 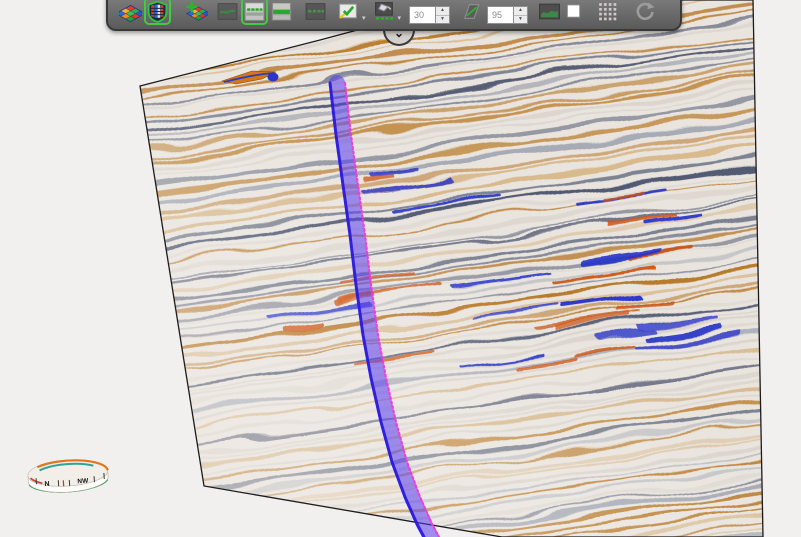 I want to click on opacity-down-button: ▼, so click(x=521, y=18).